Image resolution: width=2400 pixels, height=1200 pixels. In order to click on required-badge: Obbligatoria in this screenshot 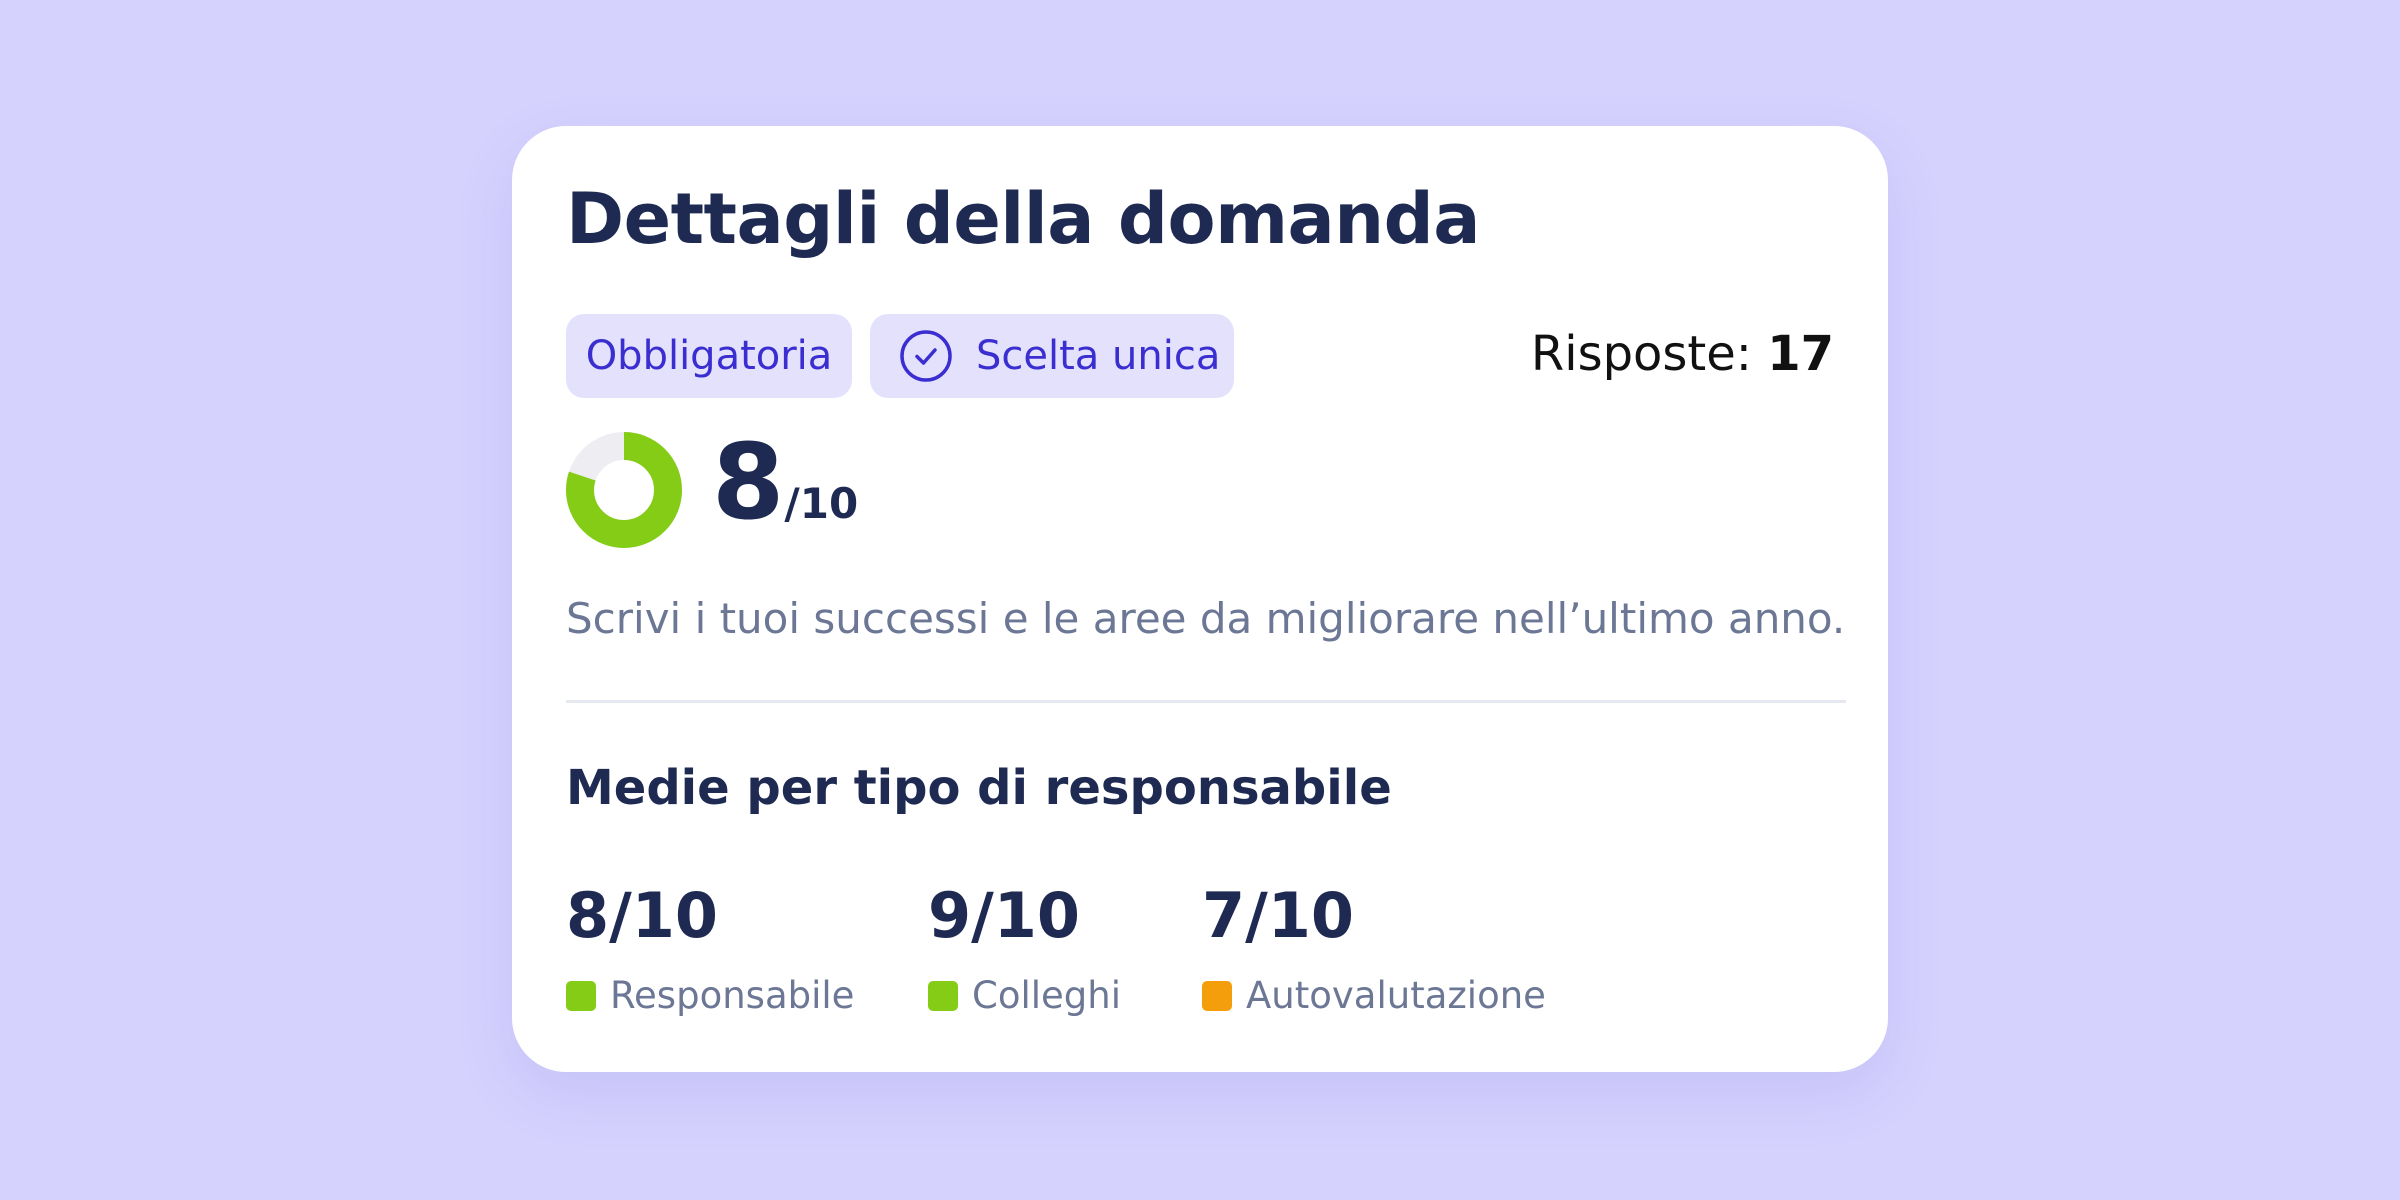, I will do `click(709, 356)`.